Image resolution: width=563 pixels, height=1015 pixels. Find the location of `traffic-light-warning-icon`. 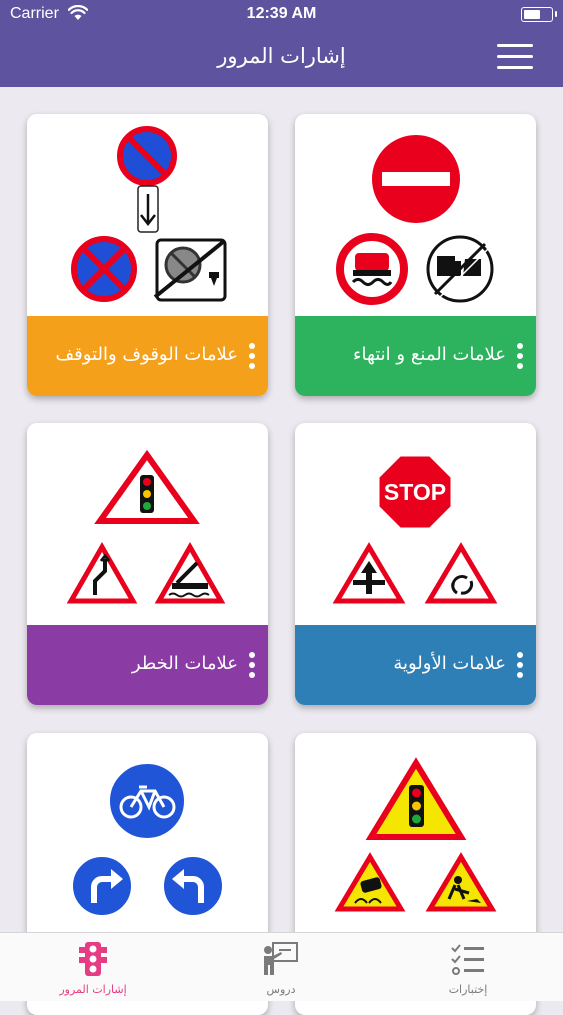

traffic-light-warning-icon is located at coordinates (147, 486).